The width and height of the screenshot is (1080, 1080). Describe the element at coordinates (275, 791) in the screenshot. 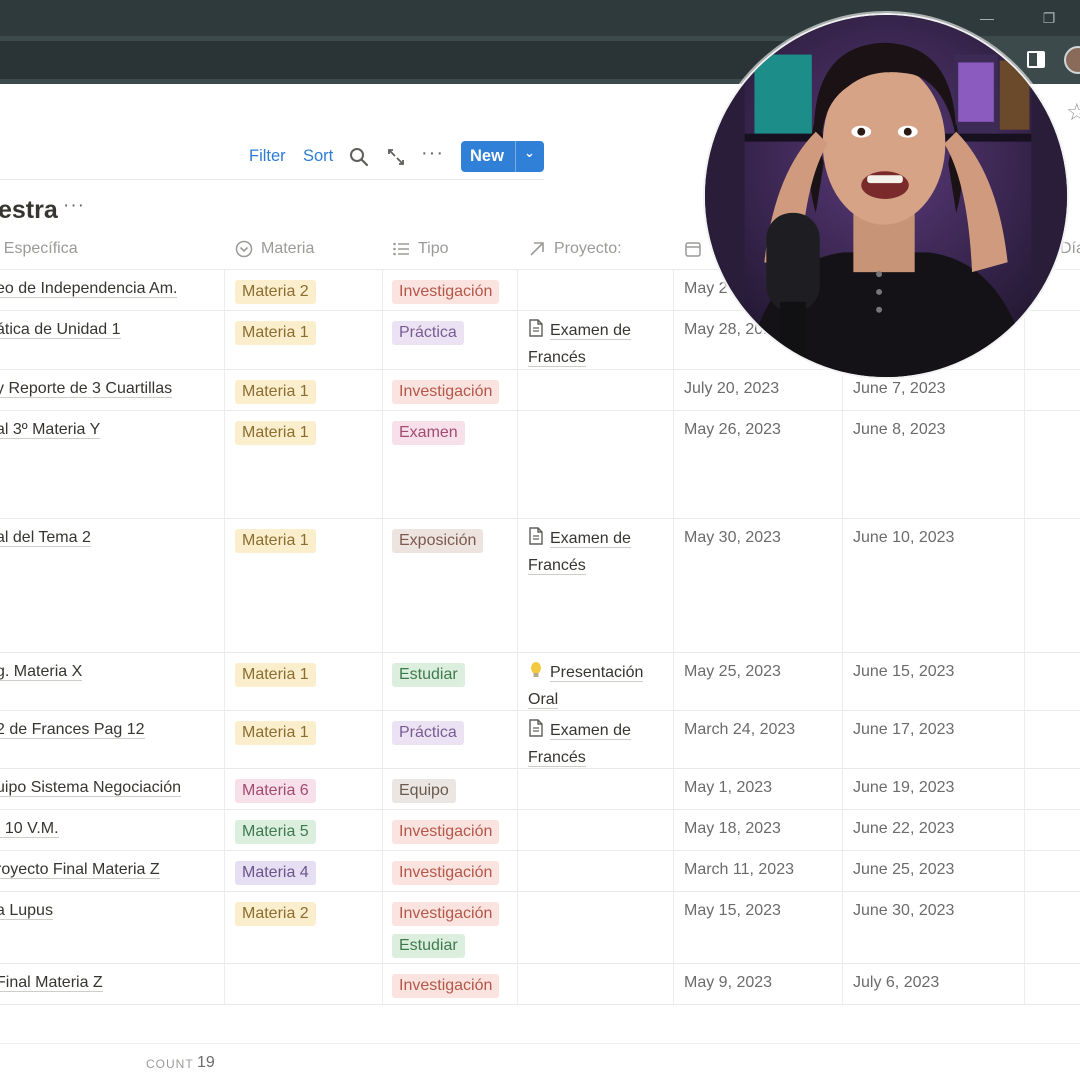

I see `materia-cell: Materia 6` at that location.